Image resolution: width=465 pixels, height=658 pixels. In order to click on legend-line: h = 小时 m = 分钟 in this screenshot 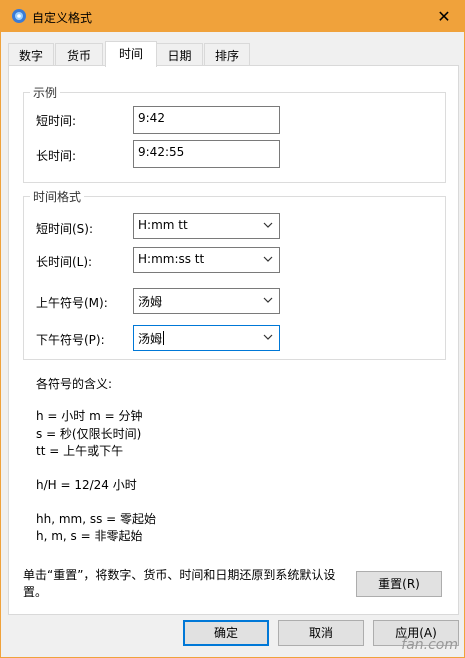, I will do `click(89, 416)`.